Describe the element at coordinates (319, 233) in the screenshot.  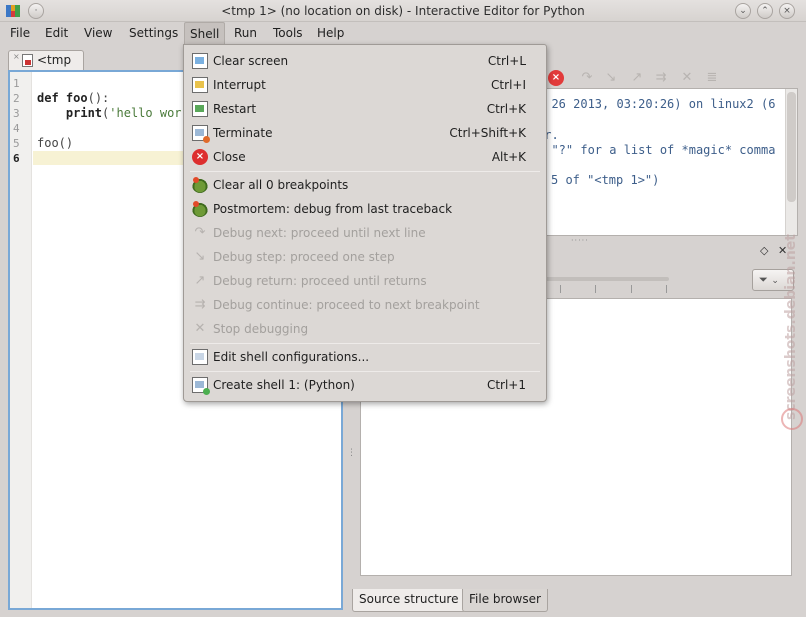
I see `menu-item-label: Debug next: proceed until next line` at that location.